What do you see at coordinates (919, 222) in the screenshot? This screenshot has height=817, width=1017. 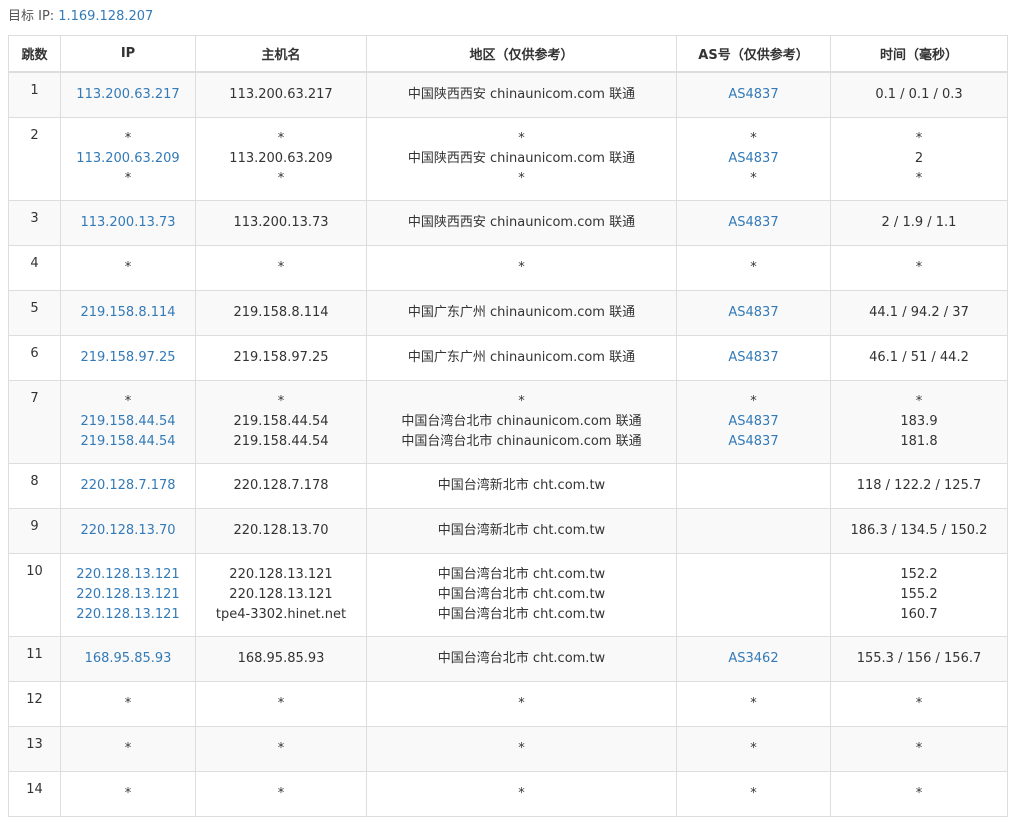 I see `time-value: 2 / 1.9 / 1.1` at bounding box center [919, 222].